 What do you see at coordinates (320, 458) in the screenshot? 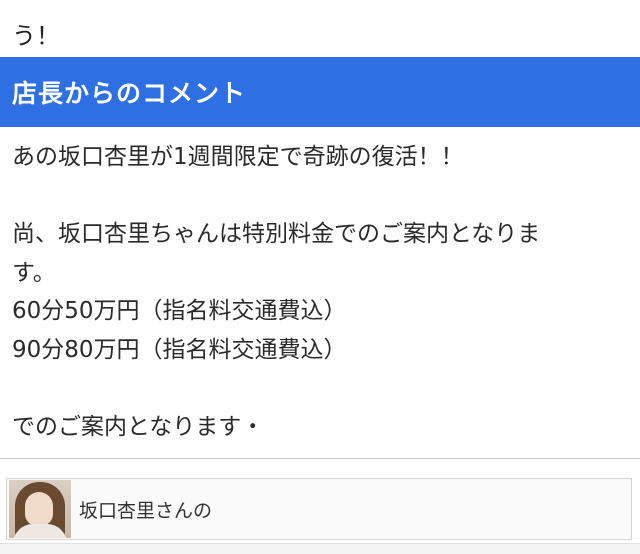
I see `section-divider` at bounding box center [320, 458].